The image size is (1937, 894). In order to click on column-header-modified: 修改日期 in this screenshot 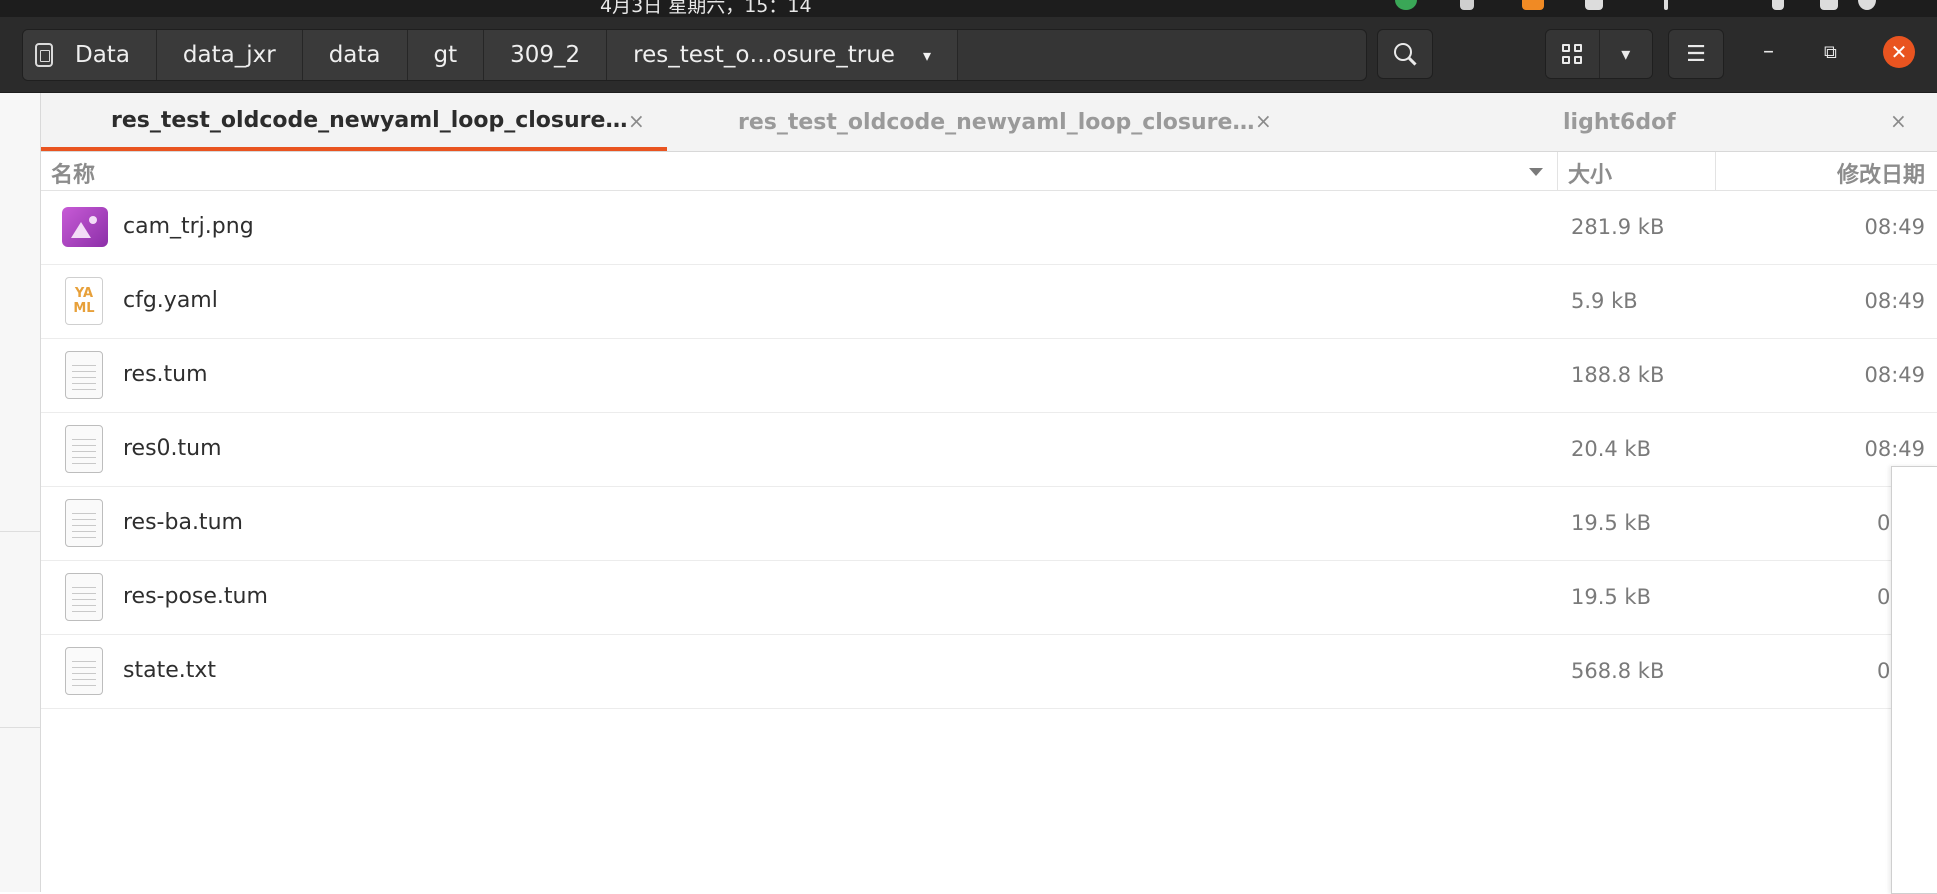, I will do `click(1881, 173)`.